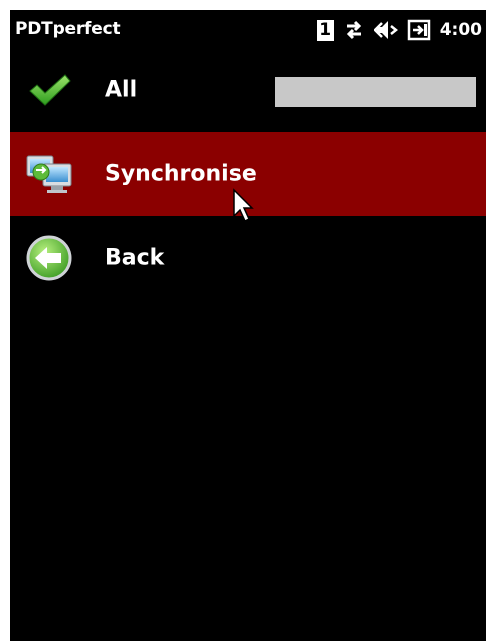 This screenshot has height=641, width=486. What do you see at coordinates (353, 30) in the screenshot?
I see `data-transfer-icon` at bounding box center [353, 30].